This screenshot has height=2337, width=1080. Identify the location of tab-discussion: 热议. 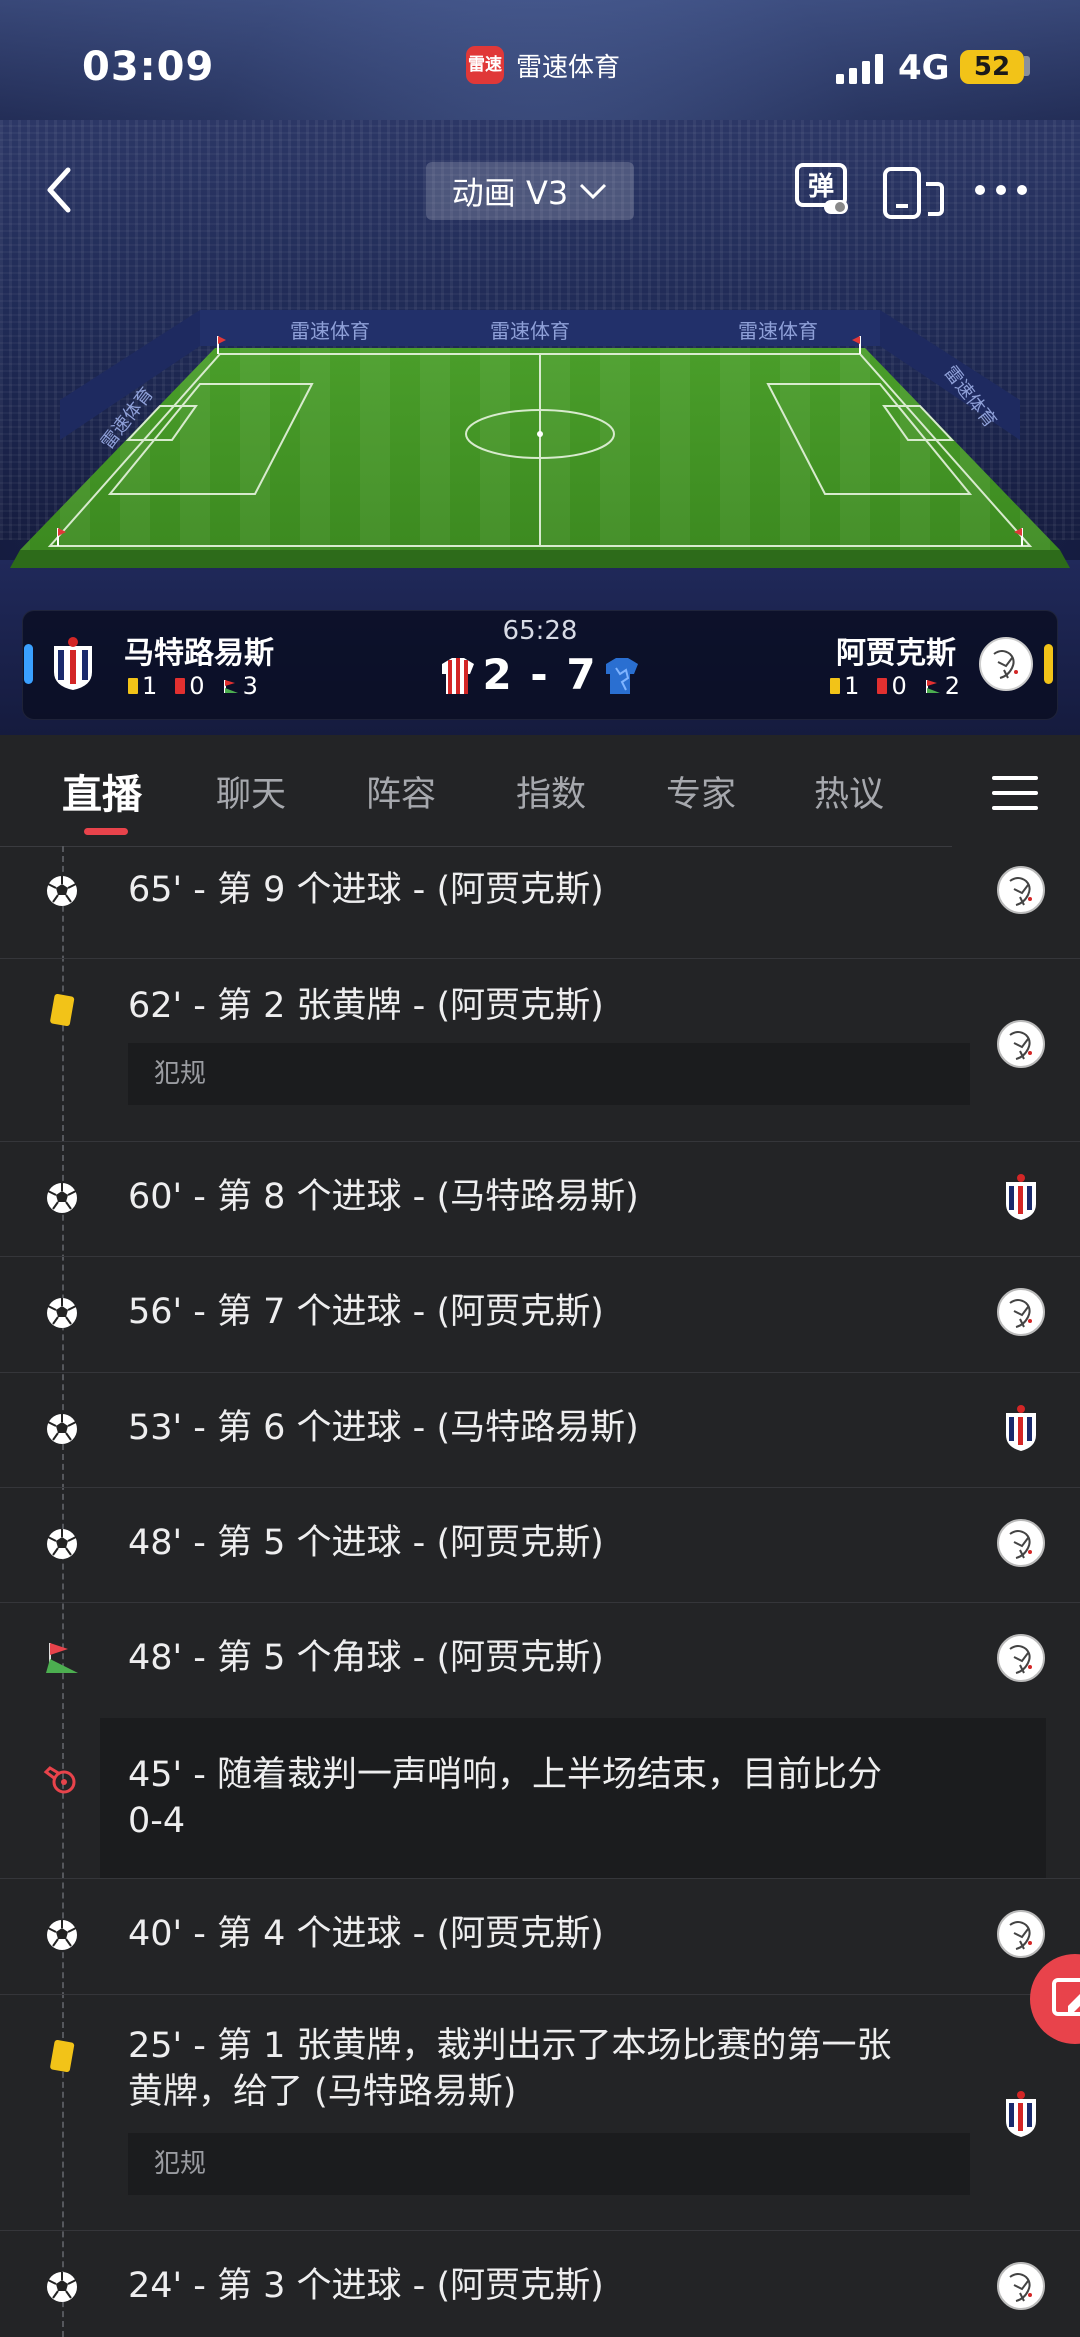
(849, 791).